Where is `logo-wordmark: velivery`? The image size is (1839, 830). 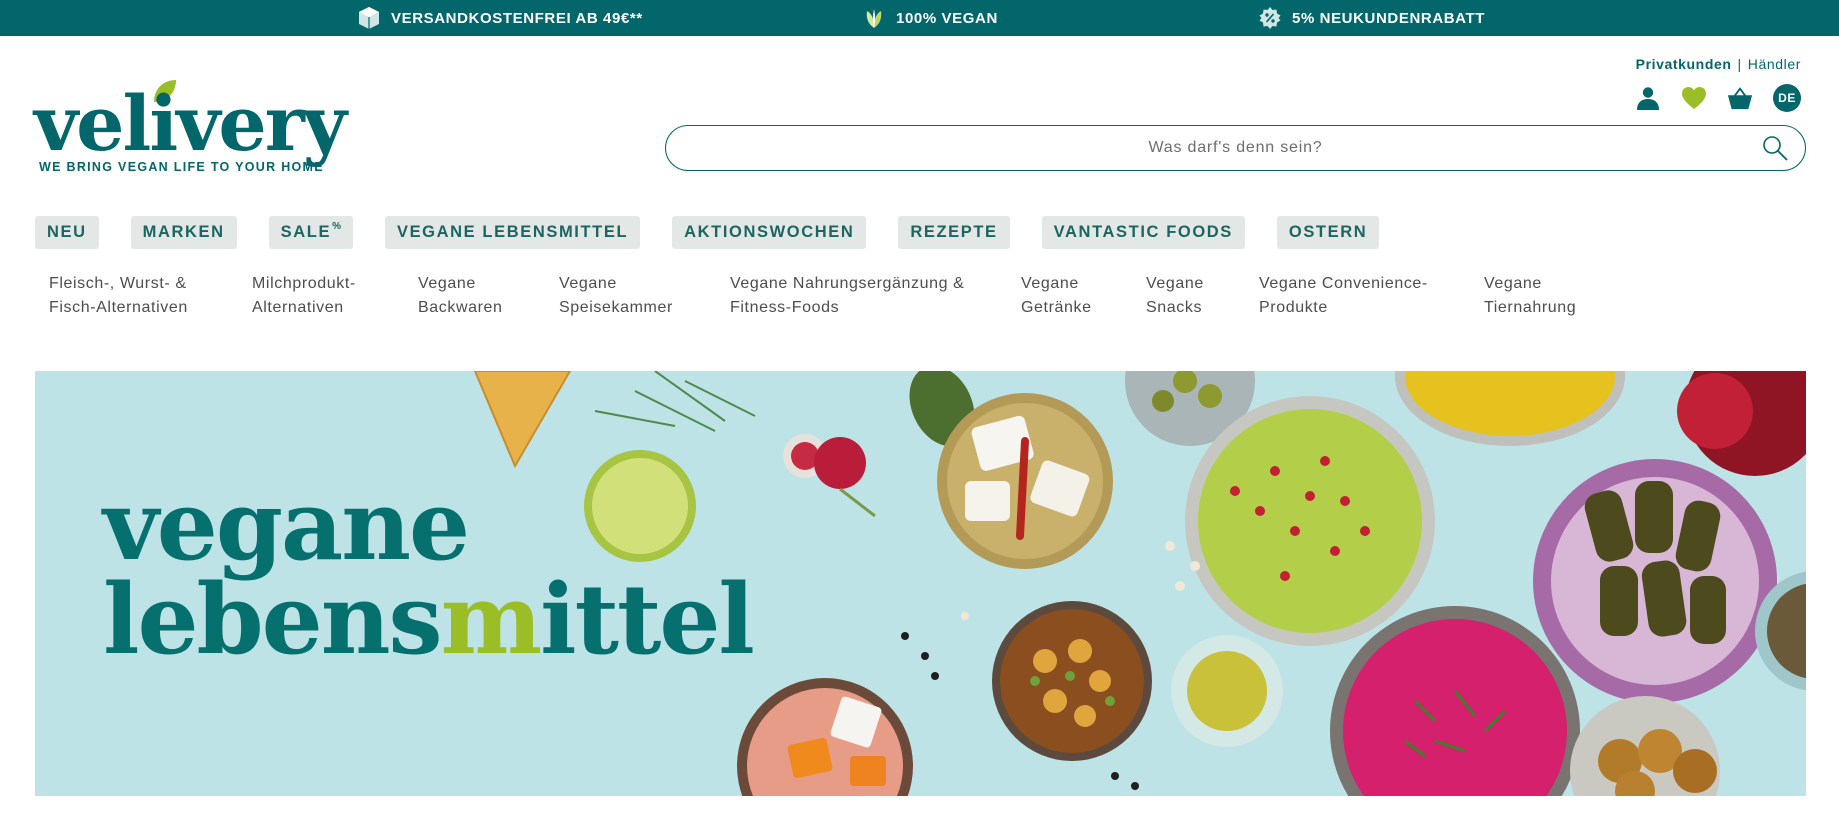 logo-wordmark: velivery is located at coordinates (190, 123).